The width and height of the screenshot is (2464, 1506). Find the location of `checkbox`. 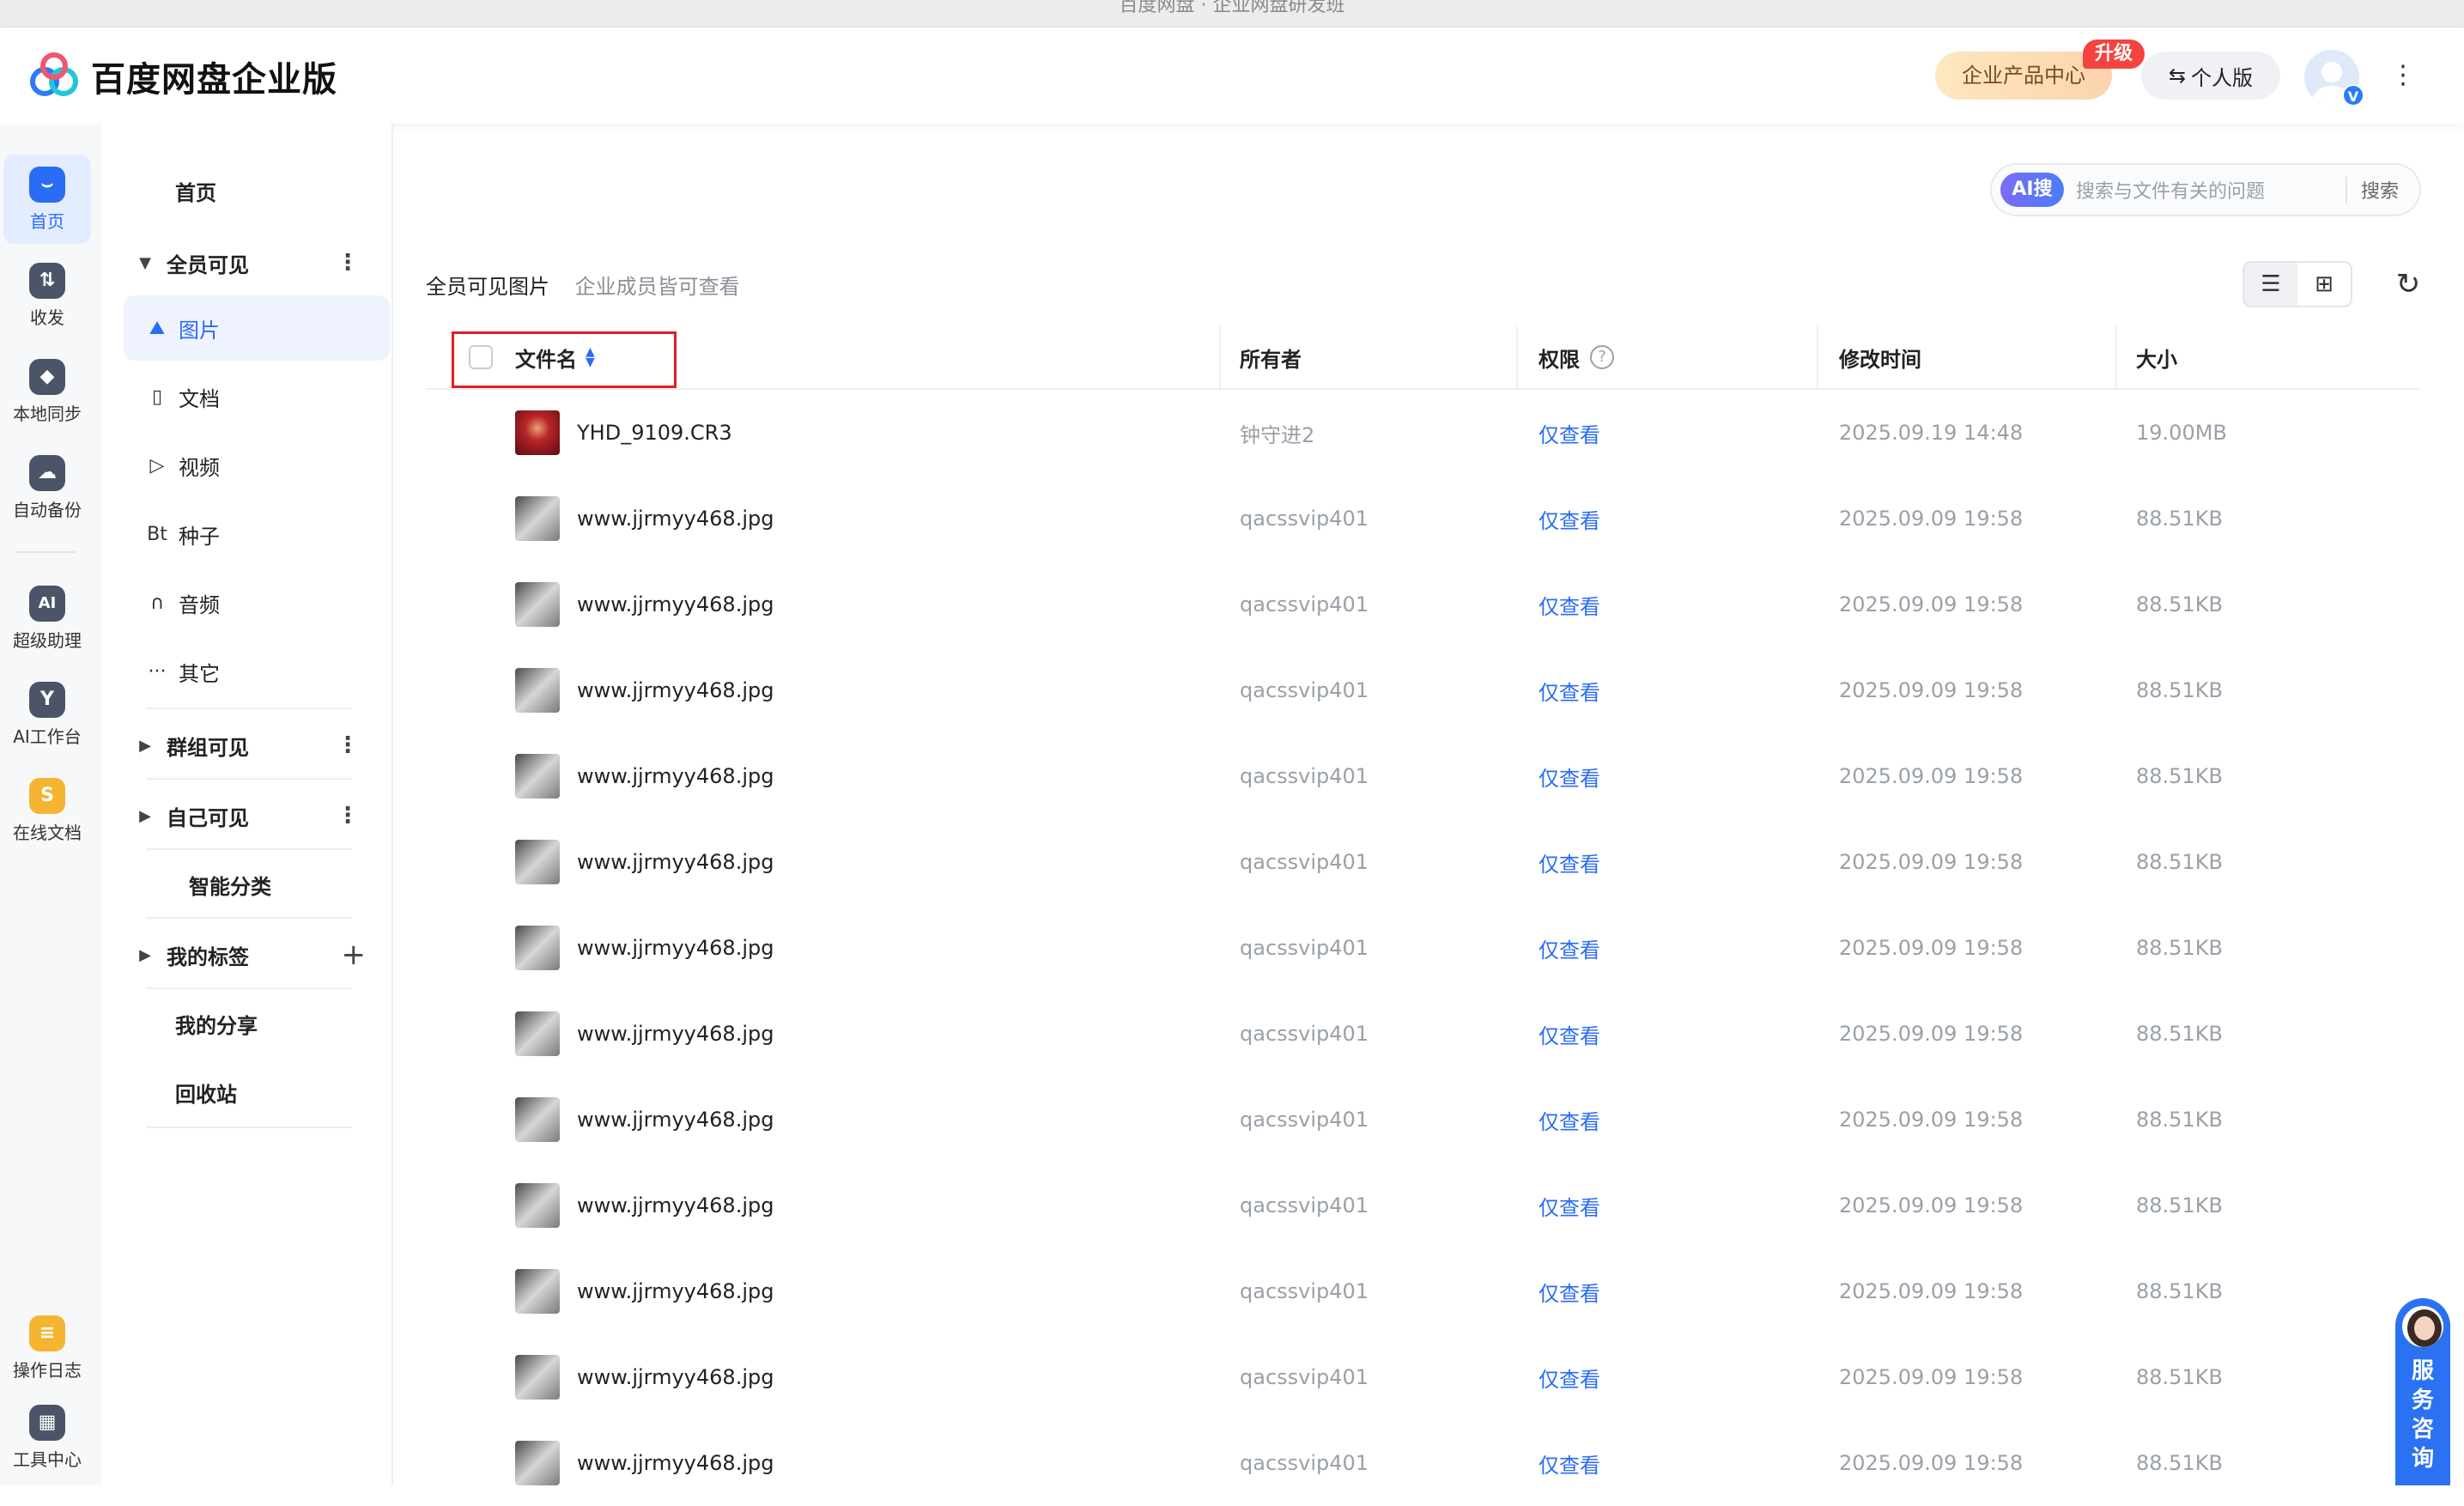

checkbox is located at coordinates (481, 357).